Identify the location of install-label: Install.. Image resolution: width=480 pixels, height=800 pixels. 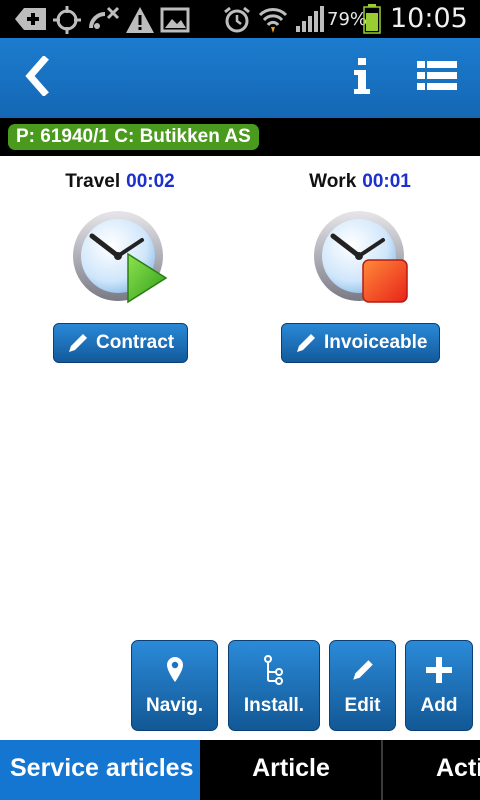
(274, 705).